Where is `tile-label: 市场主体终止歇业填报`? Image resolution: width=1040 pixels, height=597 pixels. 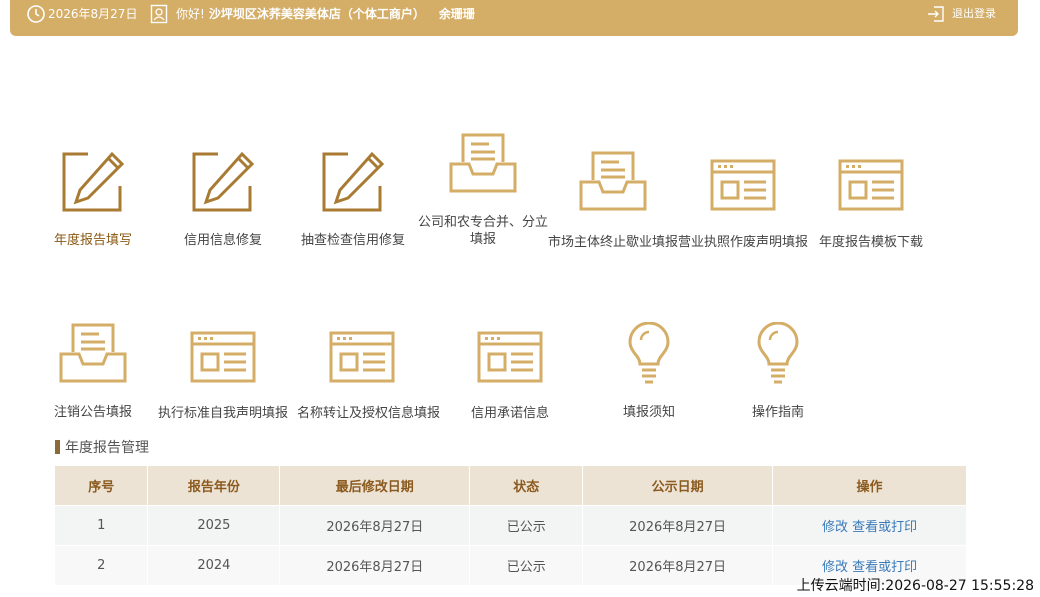
tile-label: 市场主体终止歇业填报 is located at coordinates (613, 242).